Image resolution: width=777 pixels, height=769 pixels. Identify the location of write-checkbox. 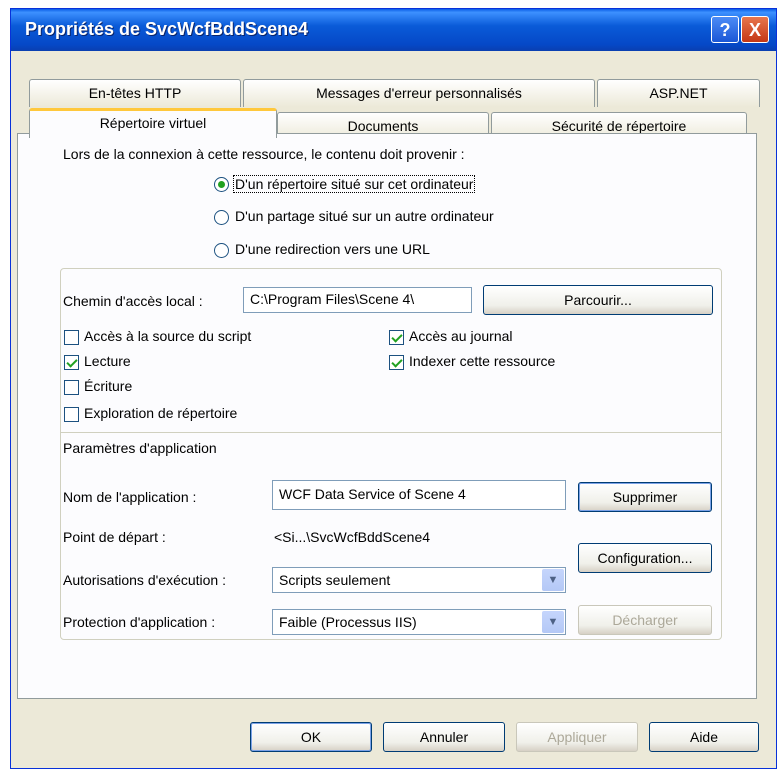
(71, 387).